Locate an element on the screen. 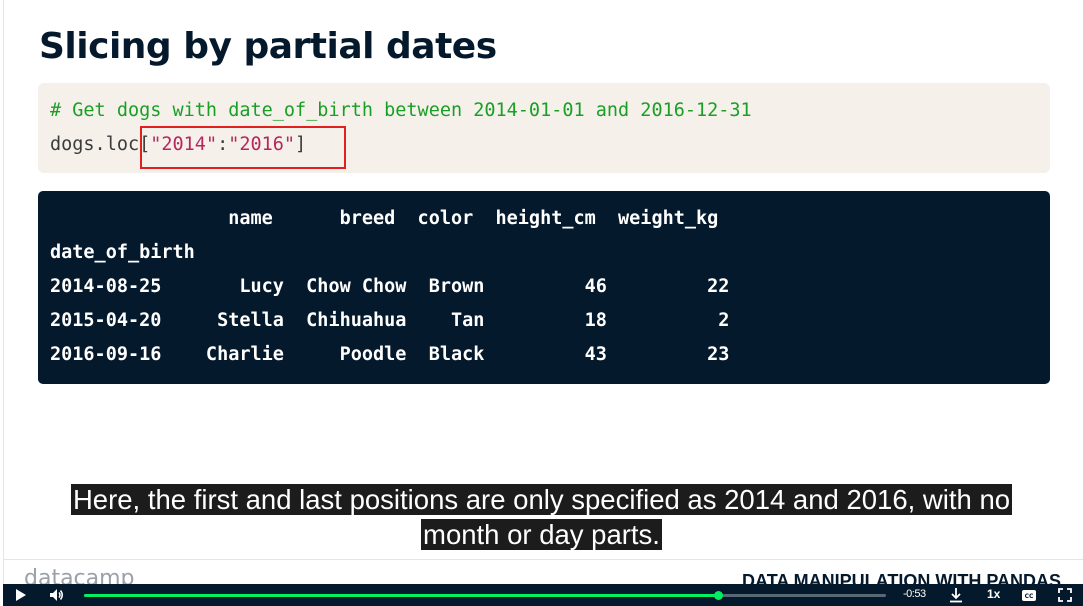 This screenshot has height=606, width=1083. captions-icon: CC is located at coordinates (1029, 595).